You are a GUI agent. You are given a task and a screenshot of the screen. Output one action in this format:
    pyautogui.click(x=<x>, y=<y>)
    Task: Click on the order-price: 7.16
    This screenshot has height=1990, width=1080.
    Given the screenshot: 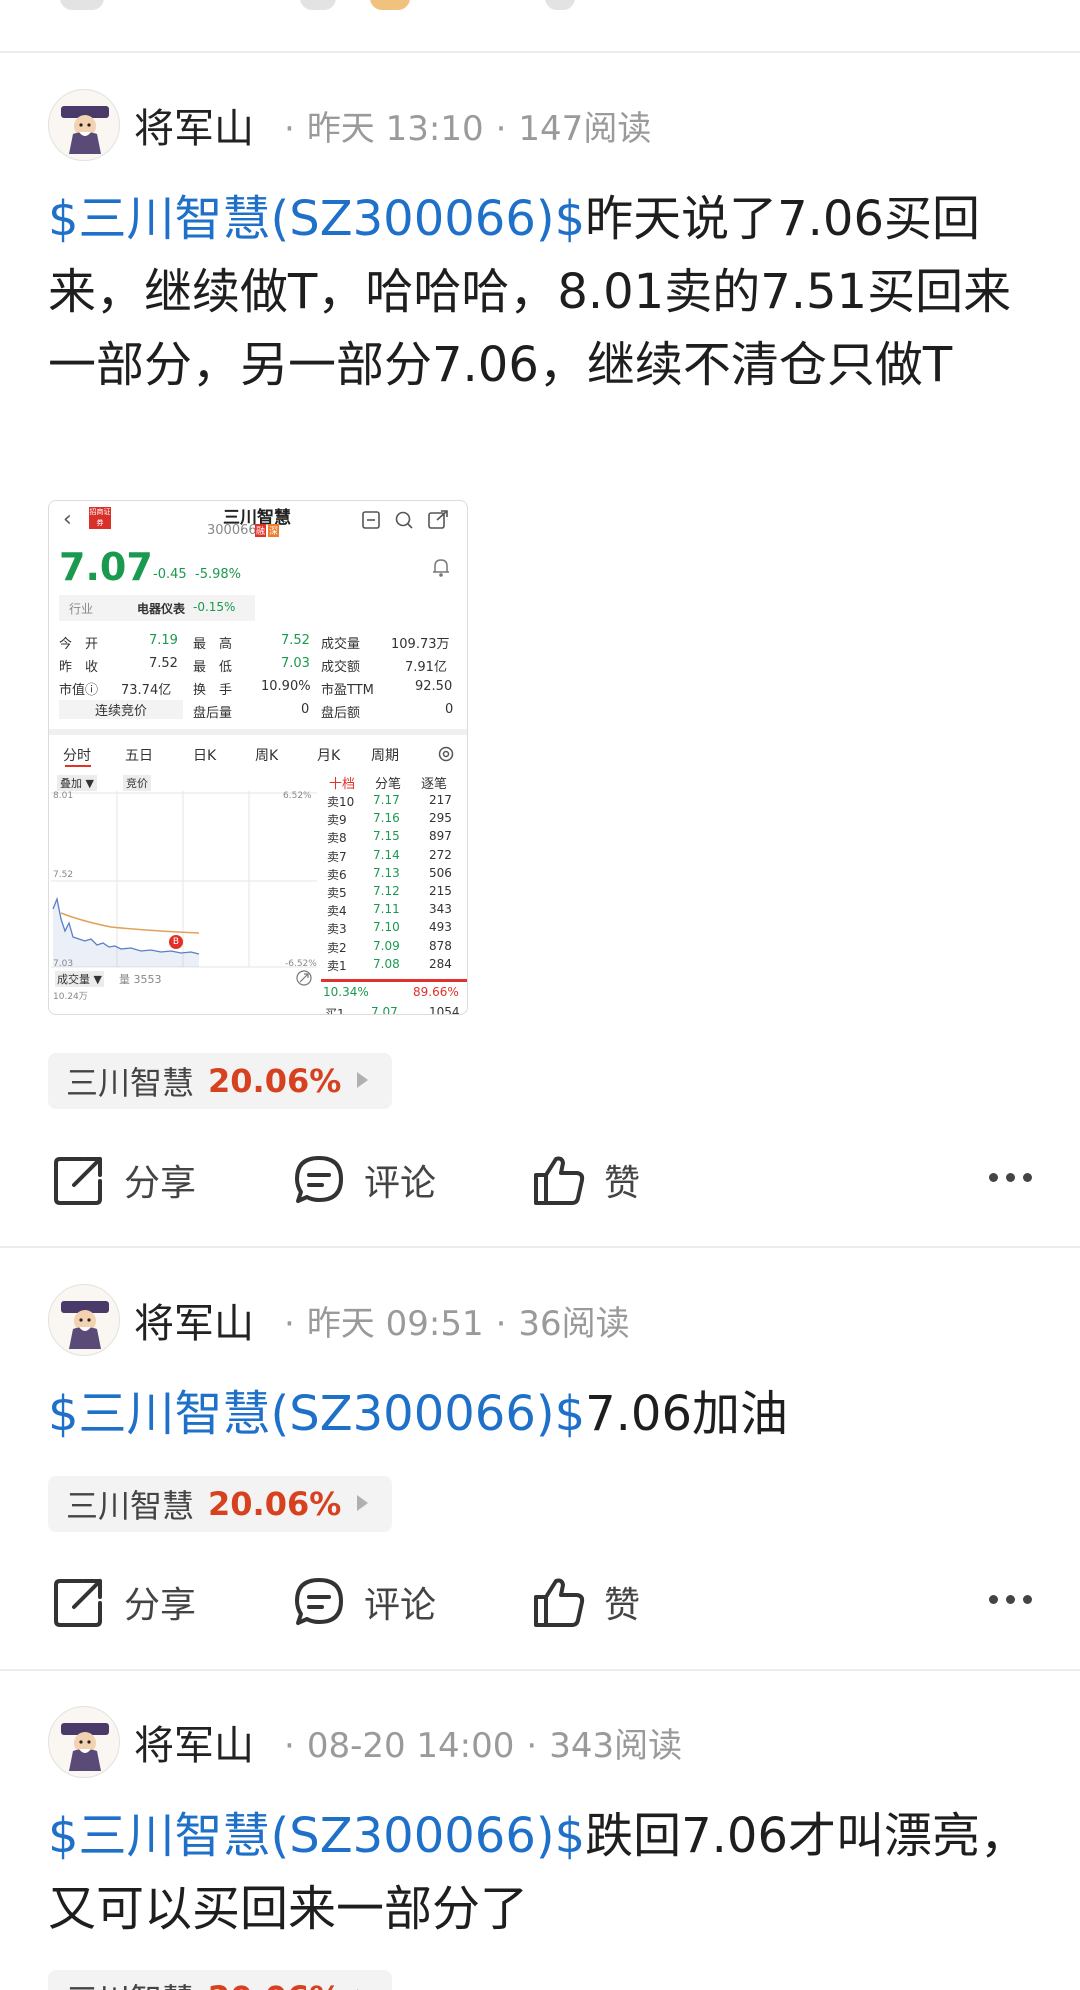 What is the action you would take?
    pyautogui.click(x=386, y=818)
    